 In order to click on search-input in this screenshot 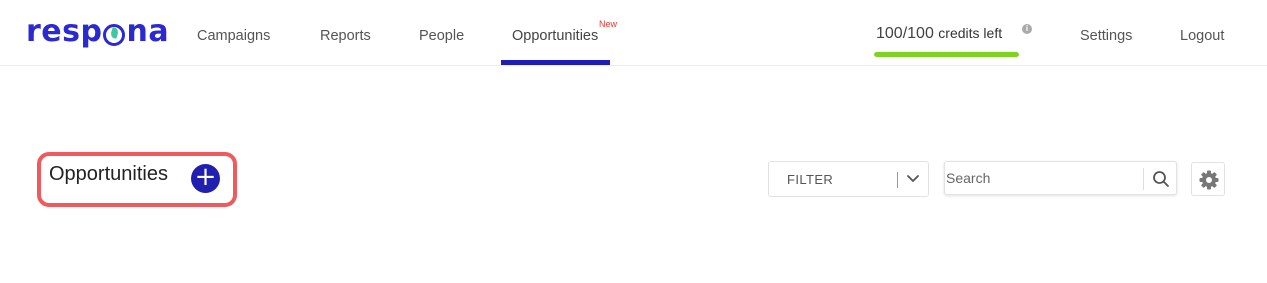, I will do `click(1043, 178)`.